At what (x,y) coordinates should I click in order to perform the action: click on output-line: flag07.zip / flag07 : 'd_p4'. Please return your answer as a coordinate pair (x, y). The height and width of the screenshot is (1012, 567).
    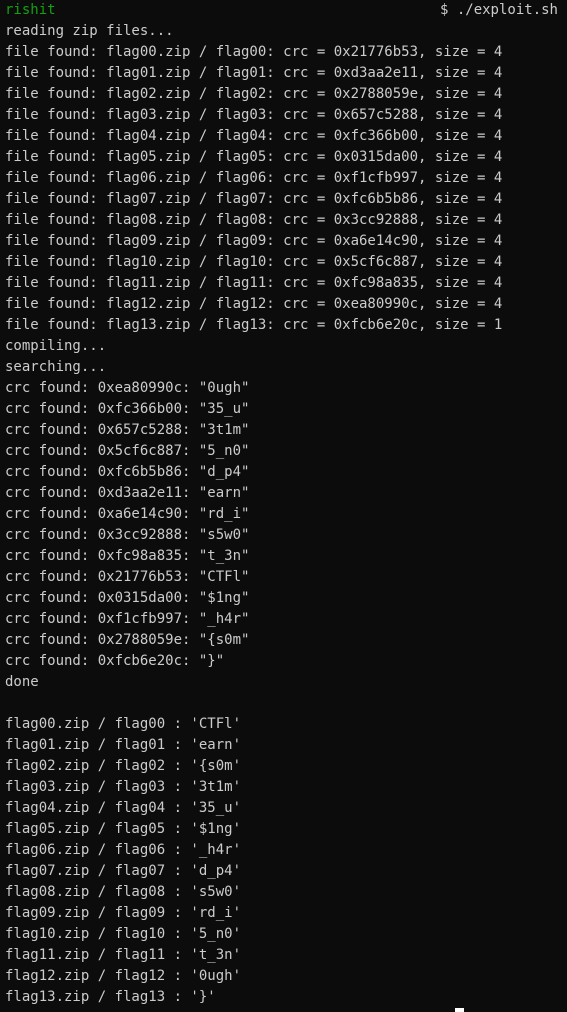
    Looking at the image, I should click on (123, 871).